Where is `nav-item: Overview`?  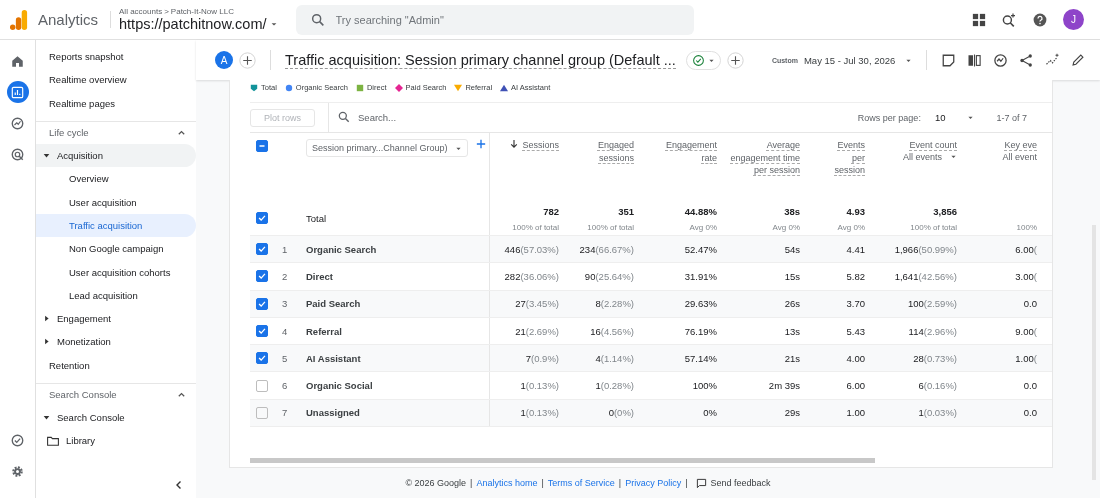 nav-item: Overview is located at coordinates (116, 179).